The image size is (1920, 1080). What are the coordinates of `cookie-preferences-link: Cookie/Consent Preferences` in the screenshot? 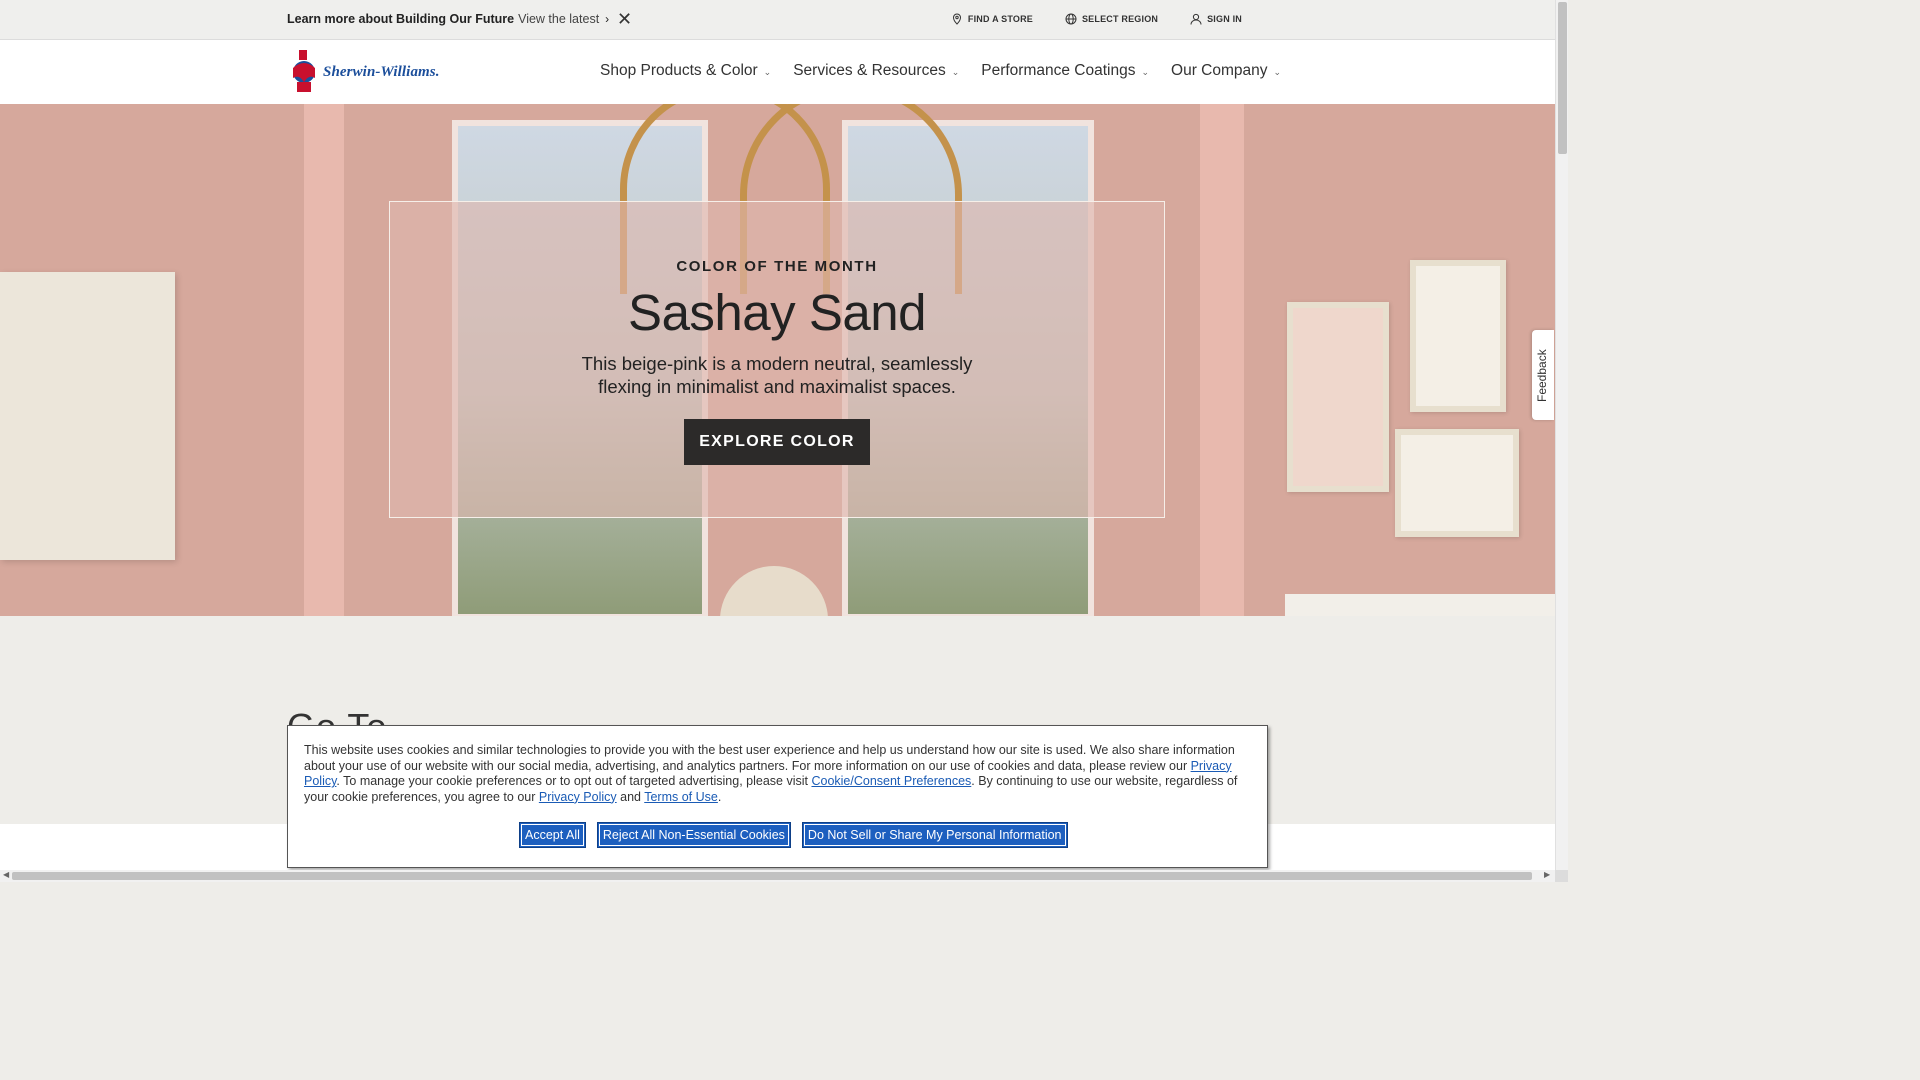 It's located at (891, 781).